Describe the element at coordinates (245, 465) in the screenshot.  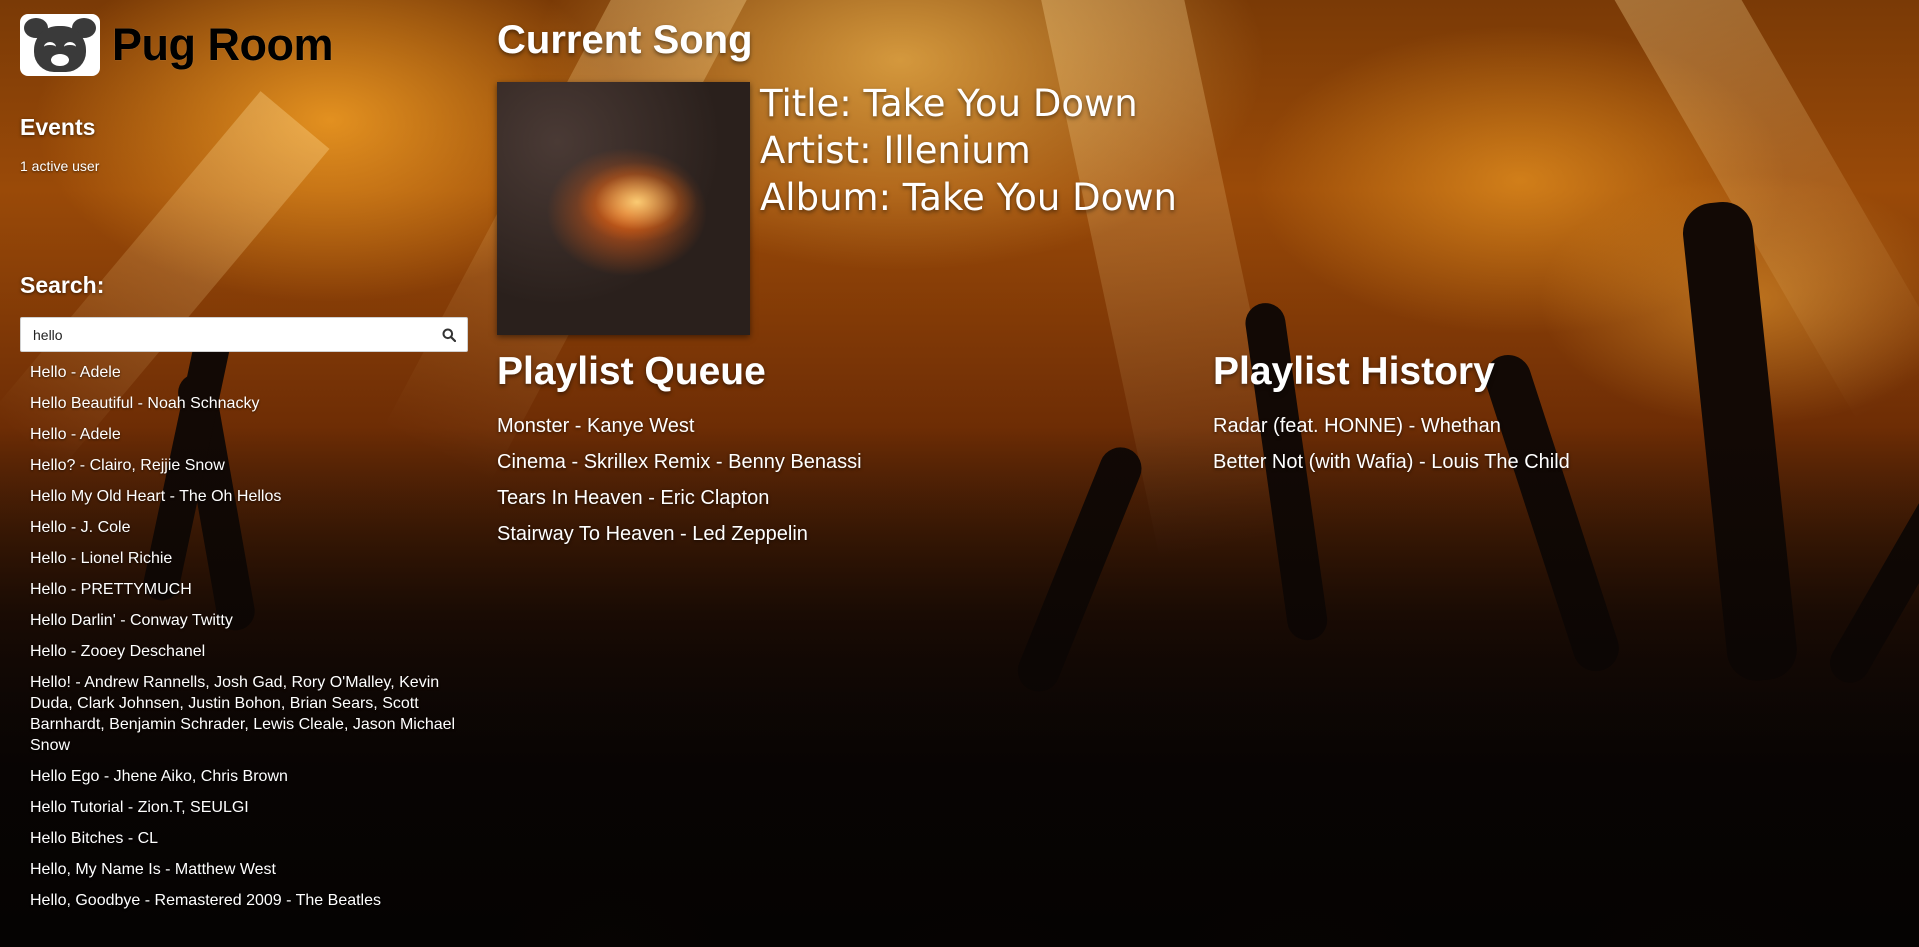
I see `search-result-item: Hello? - Clairo, Rejjie Snow` at that location.